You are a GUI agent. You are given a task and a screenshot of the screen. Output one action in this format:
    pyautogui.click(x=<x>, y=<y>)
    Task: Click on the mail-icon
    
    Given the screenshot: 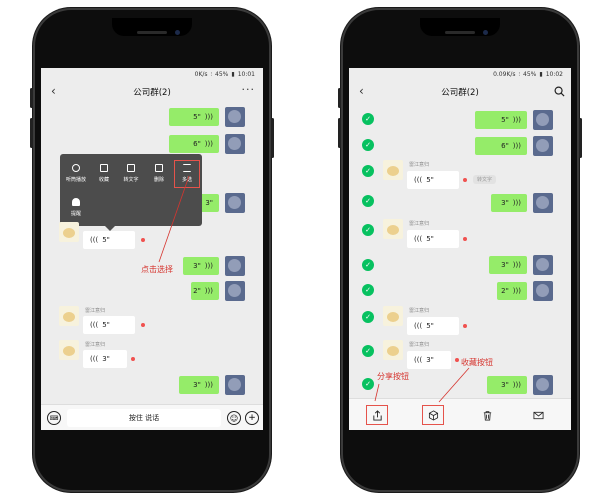 What is the action you would take?
    pyautogui.click(x=538, y=415)
    